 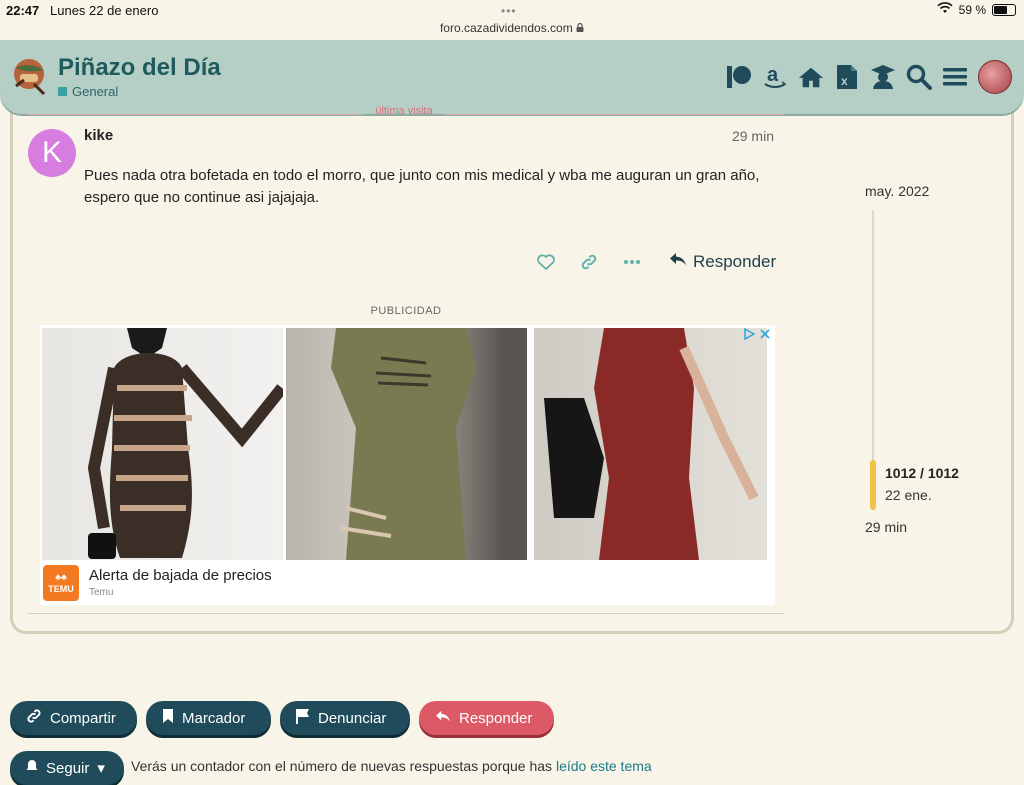 I want to click on address-bar: foro.cazadividendos.com, so click(x=512, y=28).